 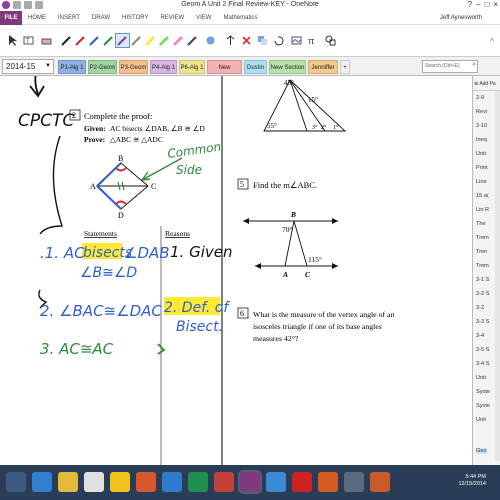 What do you see at coordinates (262, 40) in the screenshot?
I see `arrange-icon` at bounding box center [262, 40].